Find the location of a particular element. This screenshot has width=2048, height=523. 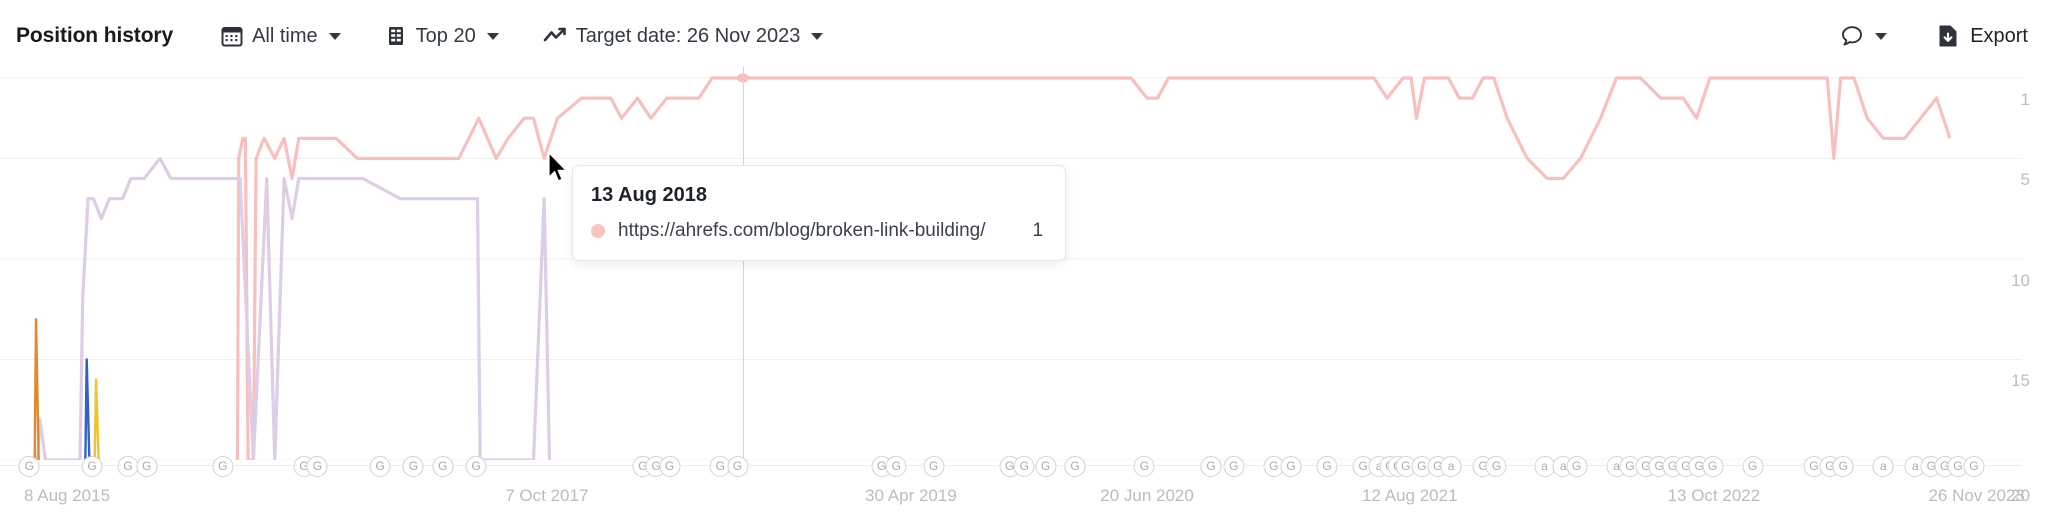

x-axis-tick-label: 20 Jun 2020 is located at coordinates (1147, 495).